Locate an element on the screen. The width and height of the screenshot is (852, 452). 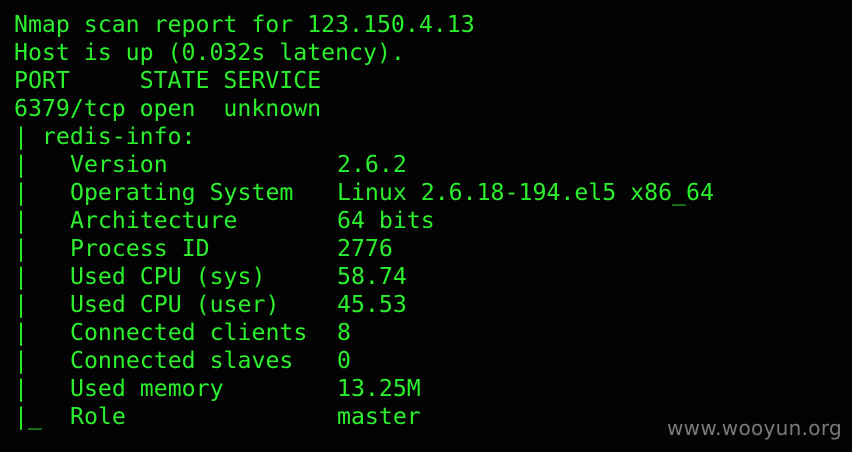
info-prefix-last: |_ is located at coordinates (28, 416).